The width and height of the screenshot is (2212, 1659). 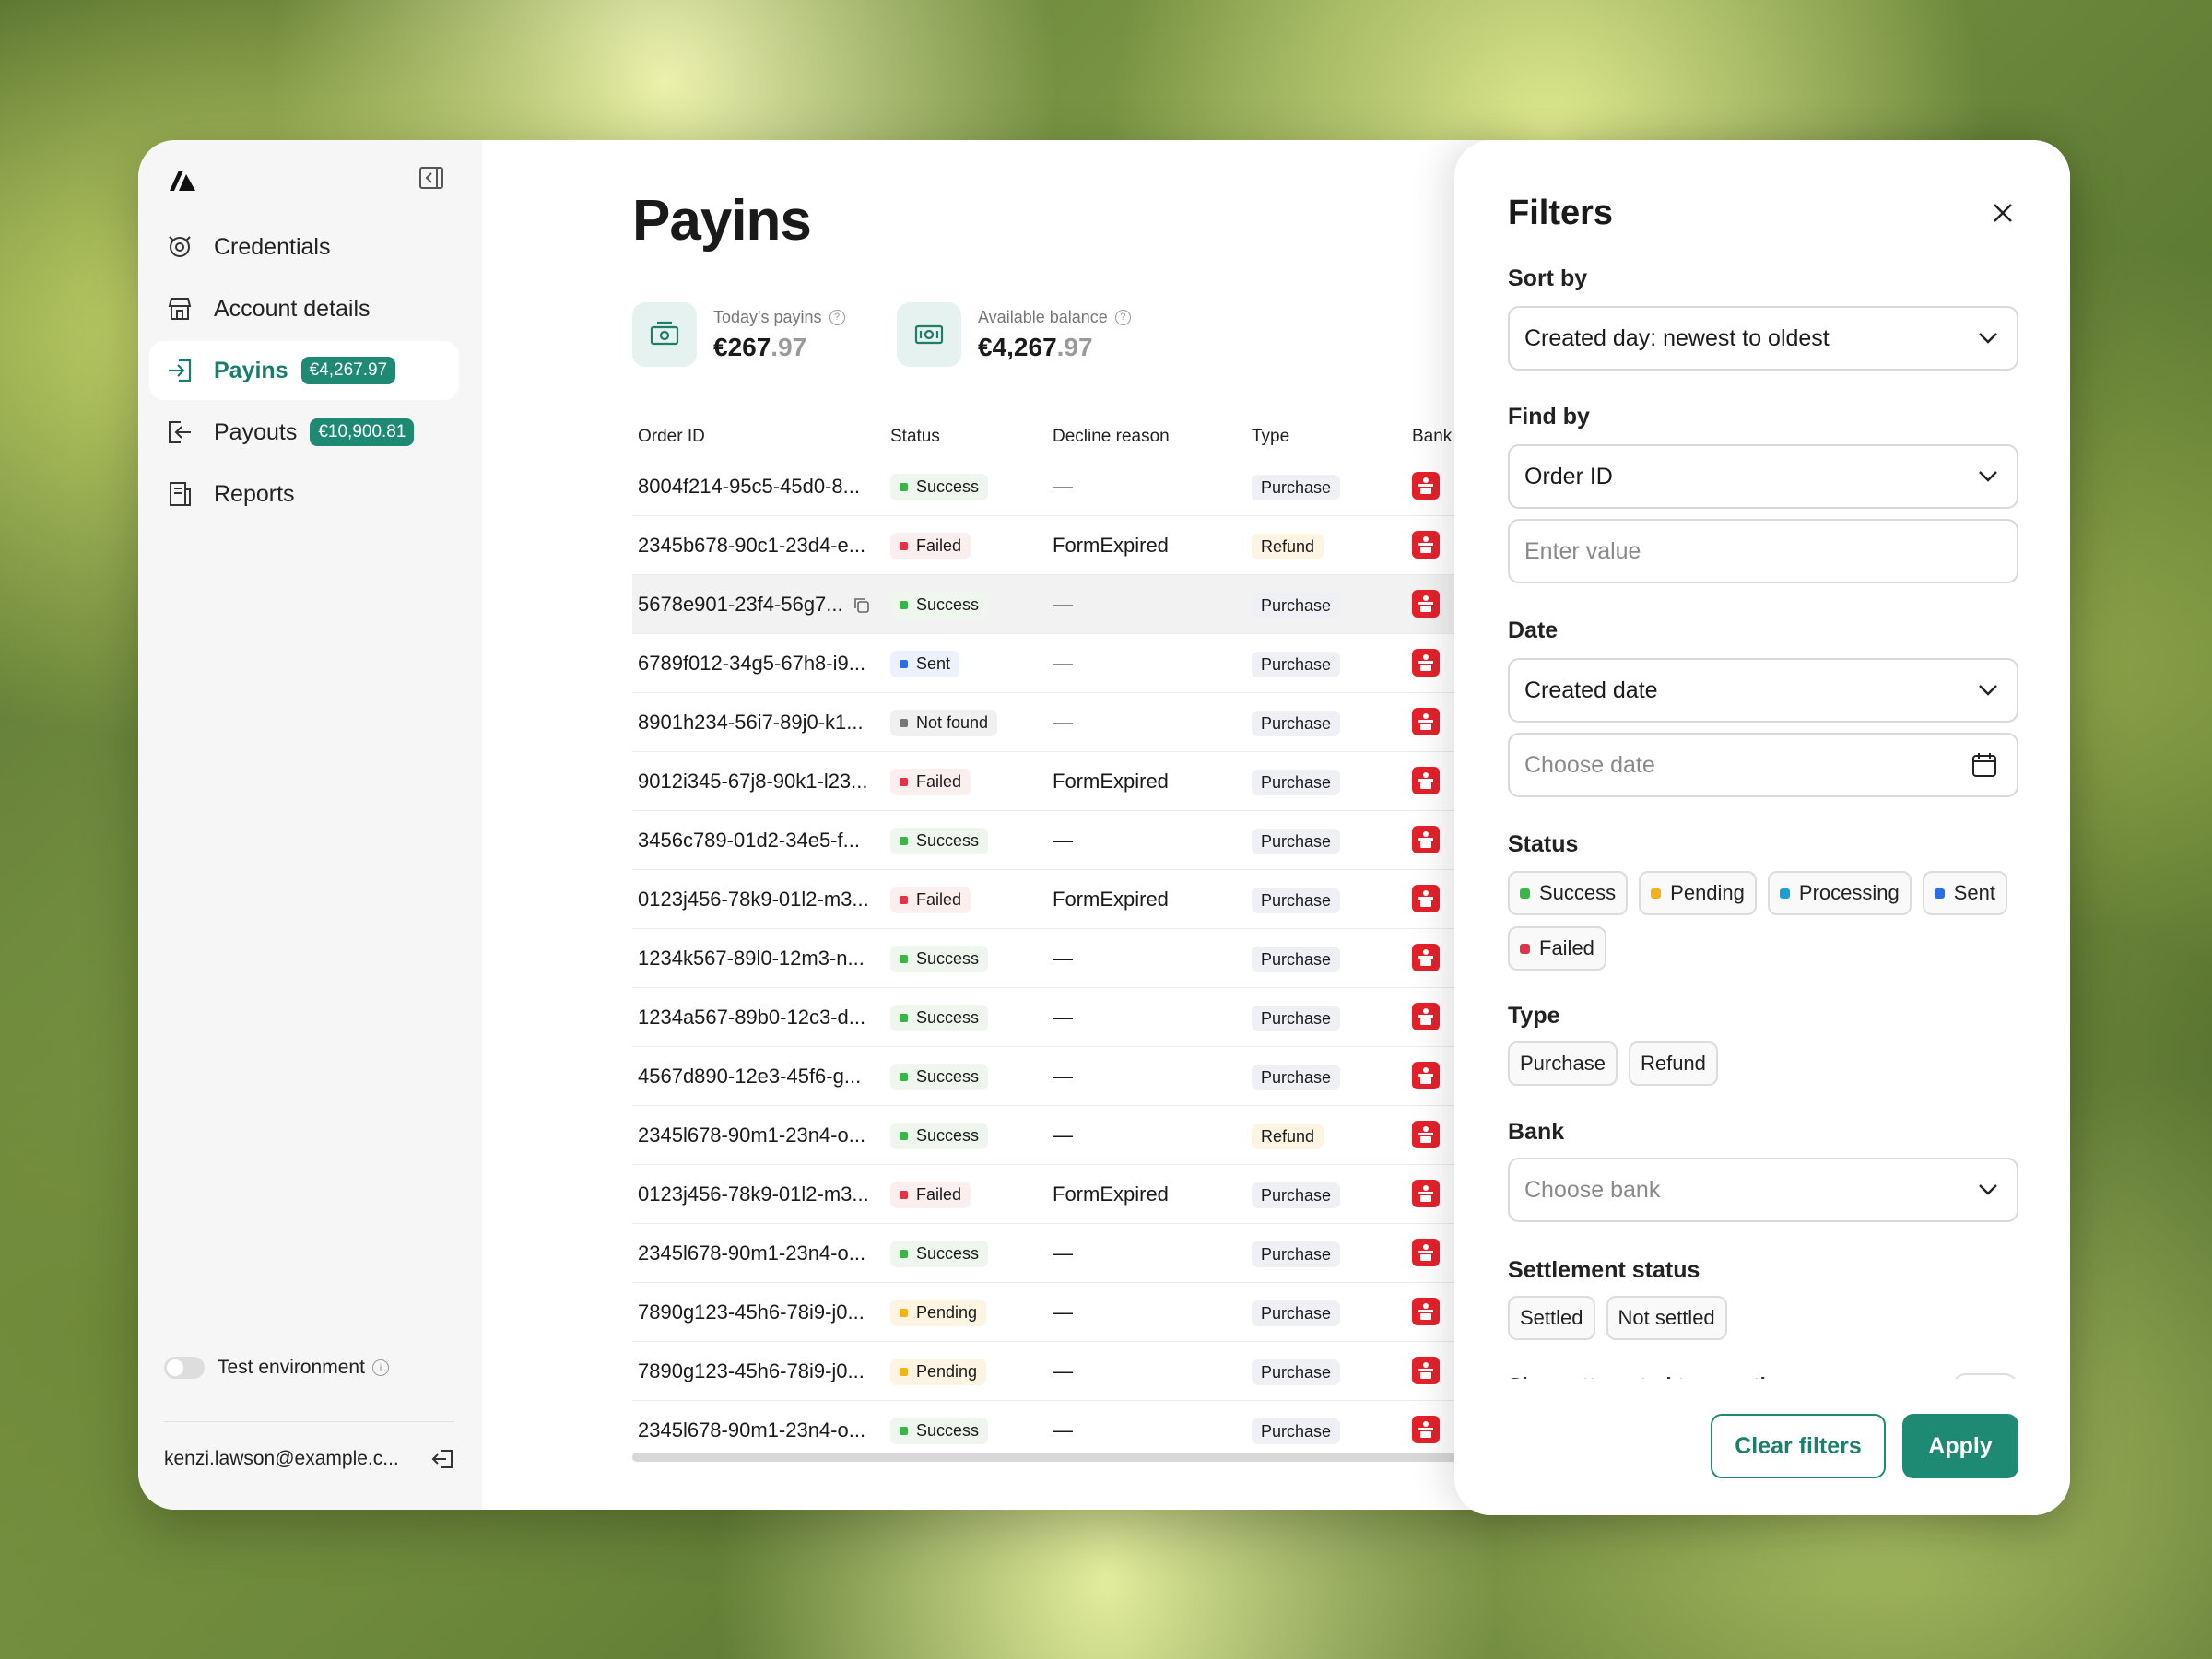 I want to click on status-badge: Failed, so click(x=930, y=899).